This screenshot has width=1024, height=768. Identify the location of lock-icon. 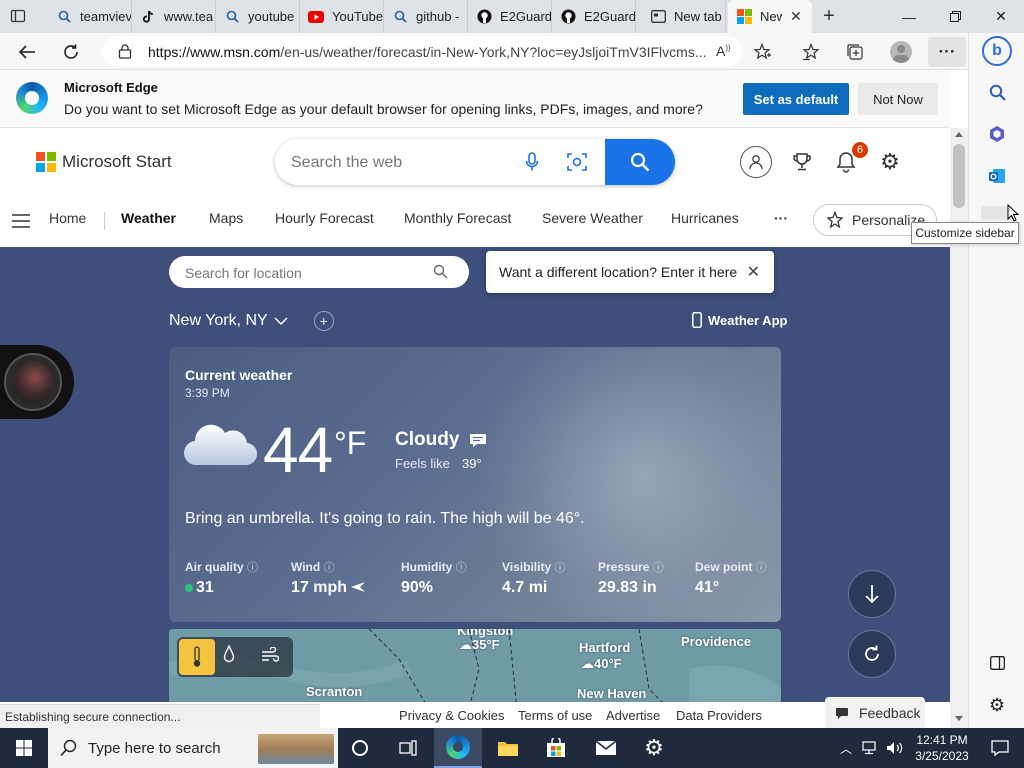
(125, 53).